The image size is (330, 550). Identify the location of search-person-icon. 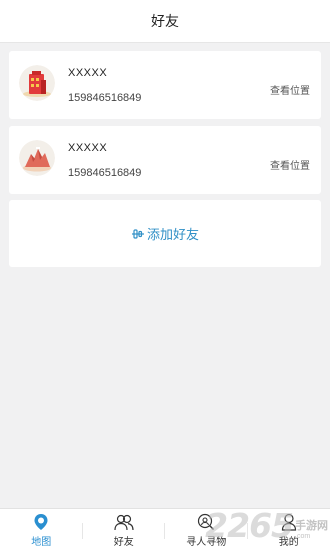
(206, 521).